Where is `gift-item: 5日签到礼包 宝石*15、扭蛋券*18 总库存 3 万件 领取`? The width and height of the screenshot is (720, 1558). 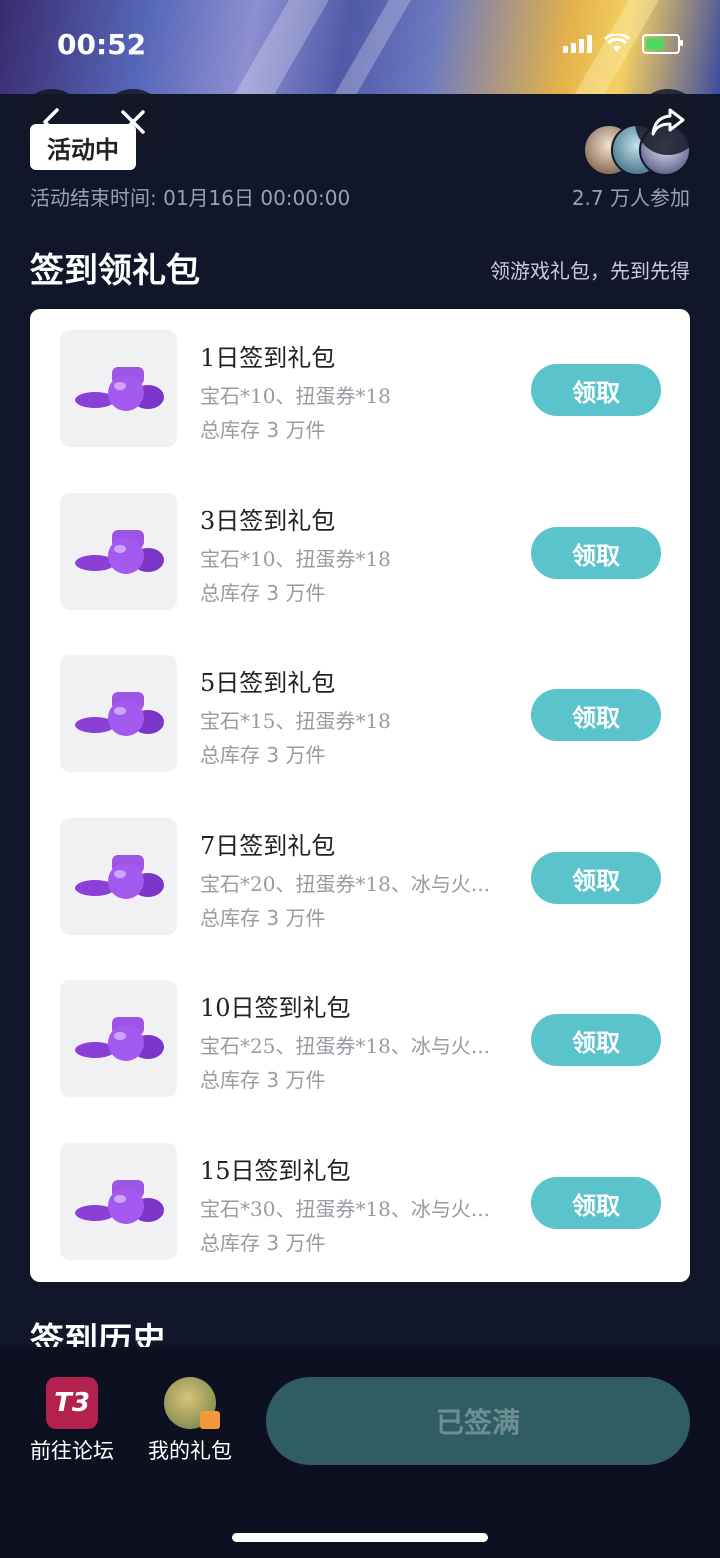
gift-item: 5日签到礼包 宝石*15、扭蛋券*18 总库存 3 万件 领取 is located at coordinates (360, 715).